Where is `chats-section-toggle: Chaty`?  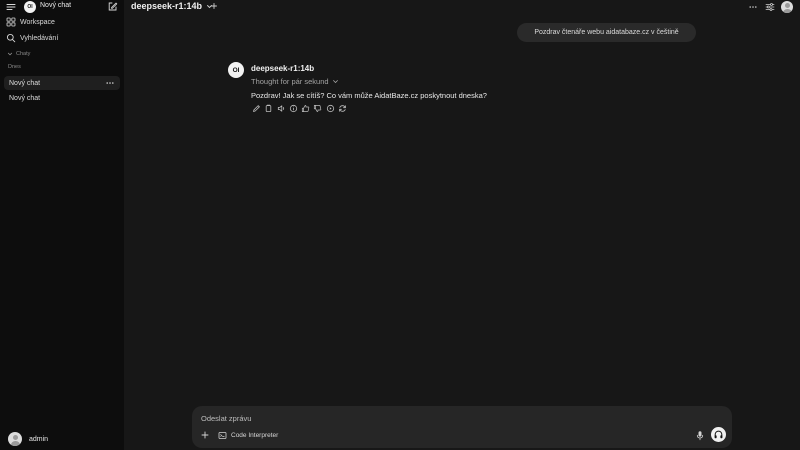
chats-section-toggle: Chaty is located at coordinates (18, 54).